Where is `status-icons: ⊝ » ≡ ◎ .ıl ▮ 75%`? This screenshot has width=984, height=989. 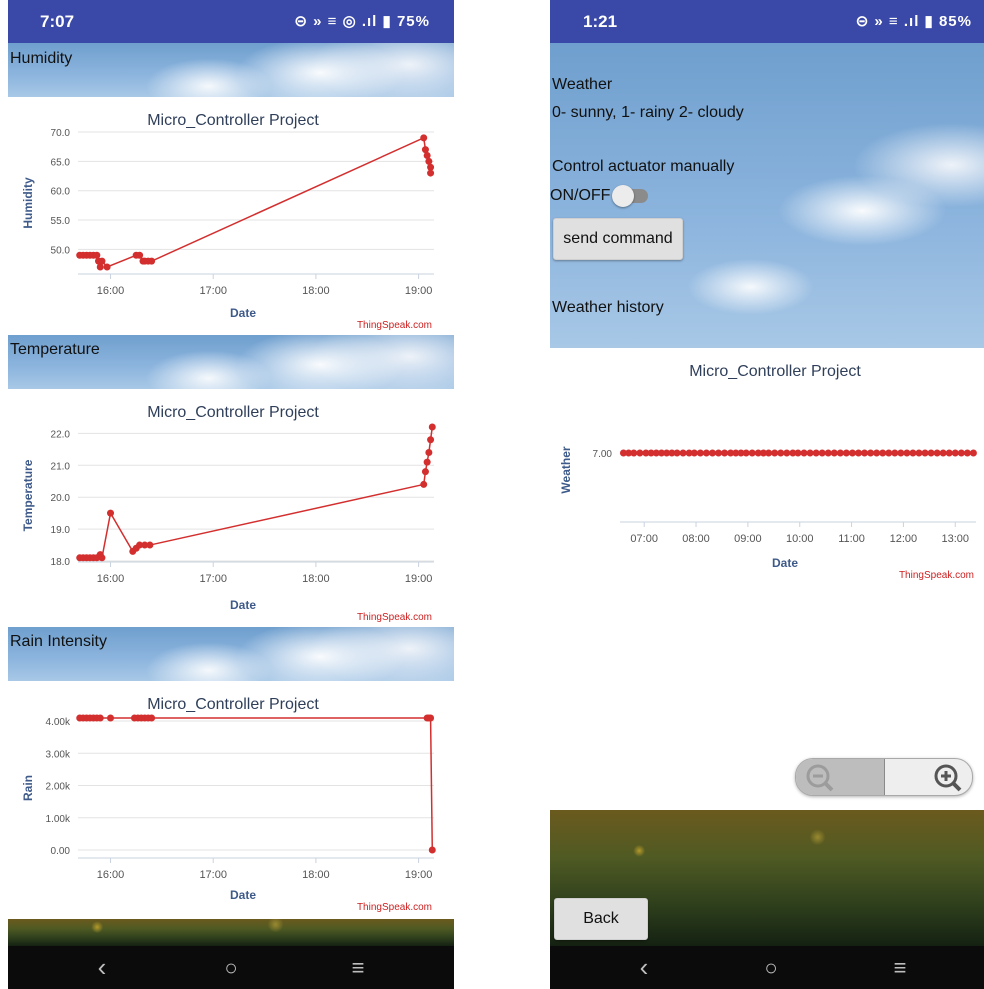
status-icons: ⊝ » ≡ ◎ .ıl ▮ 75% is located at coordinates (362, 21).